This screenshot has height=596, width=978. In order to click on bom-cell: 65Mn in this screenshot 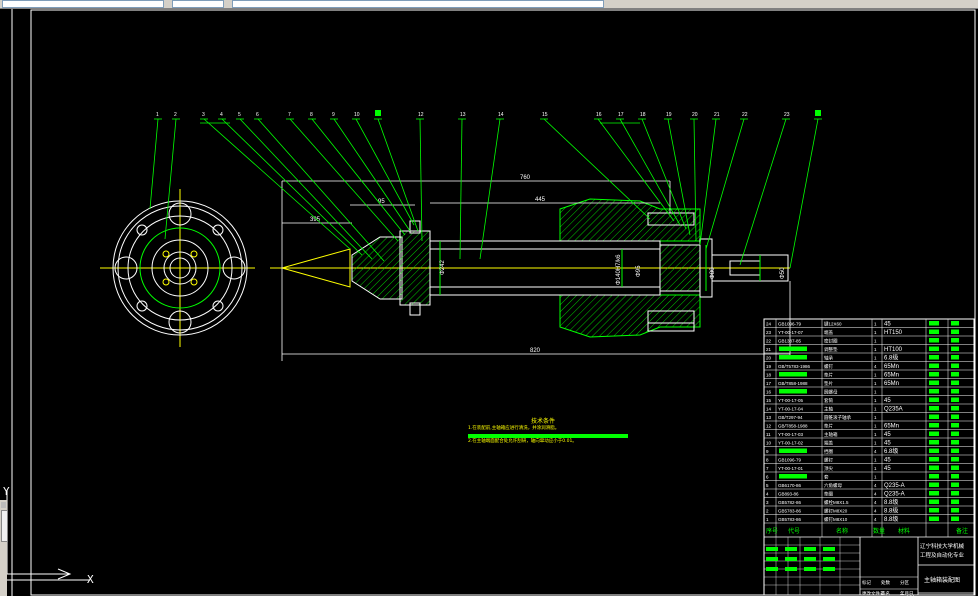, I will do `click(891, 384)`.